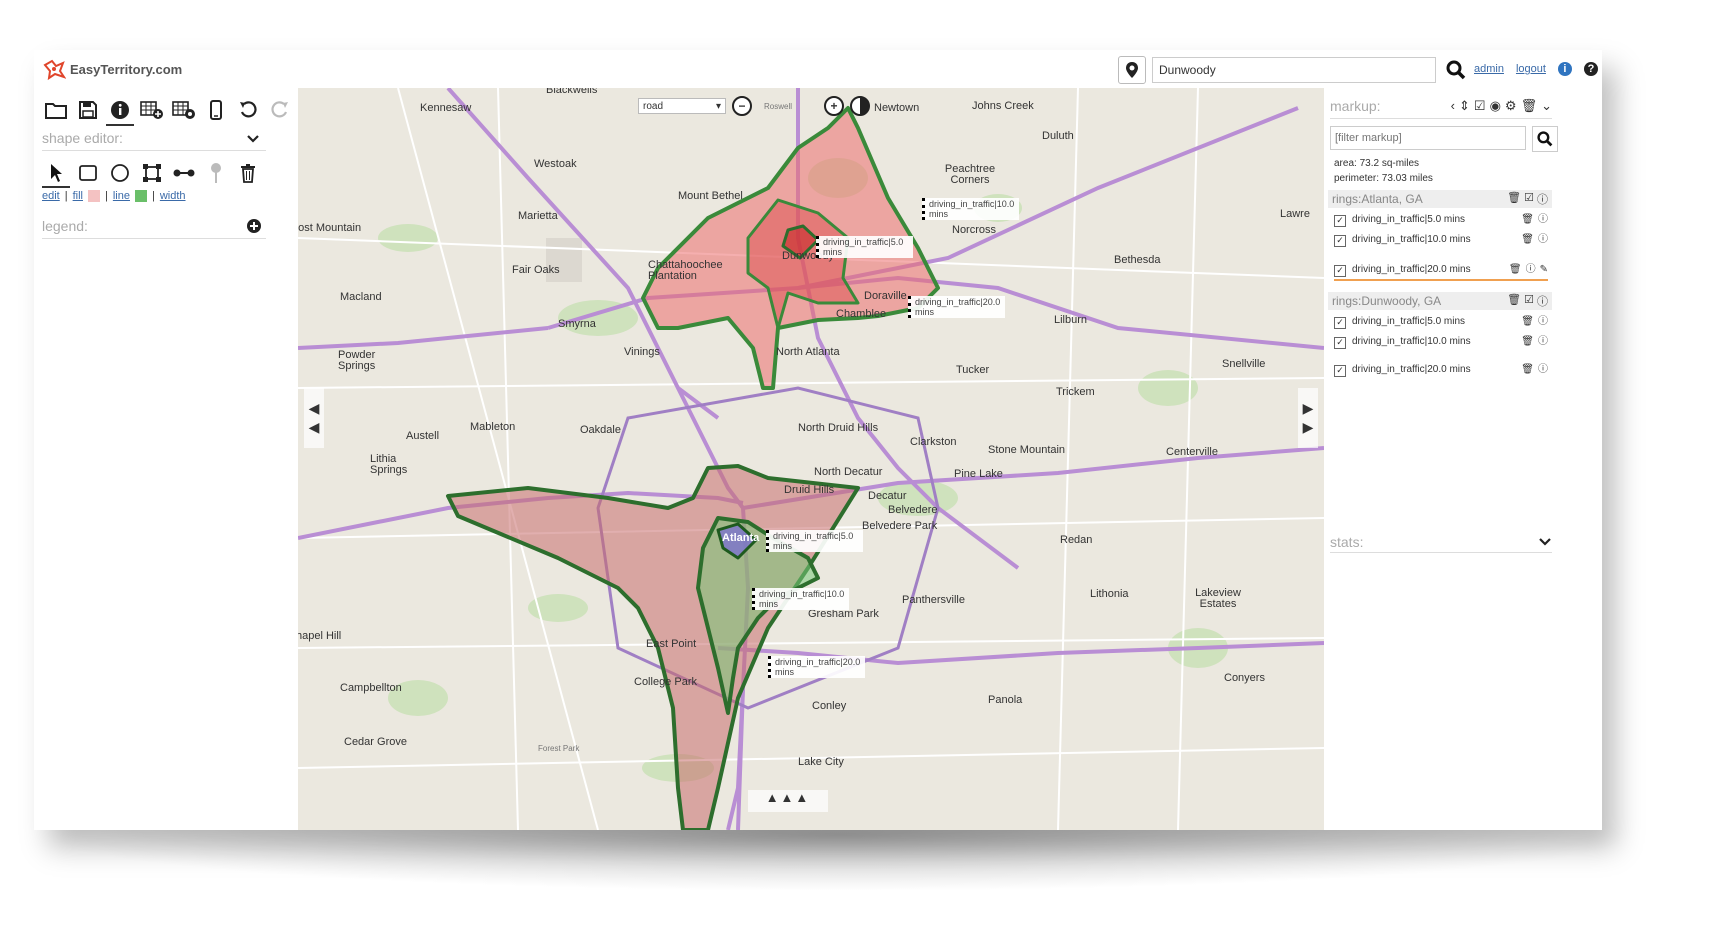 The width and height of the screenshot is (1716, 932). What do you see at coordinates (120, 173) in the screenshot?
I see `circle-tool` at bounding box center [120, 173].